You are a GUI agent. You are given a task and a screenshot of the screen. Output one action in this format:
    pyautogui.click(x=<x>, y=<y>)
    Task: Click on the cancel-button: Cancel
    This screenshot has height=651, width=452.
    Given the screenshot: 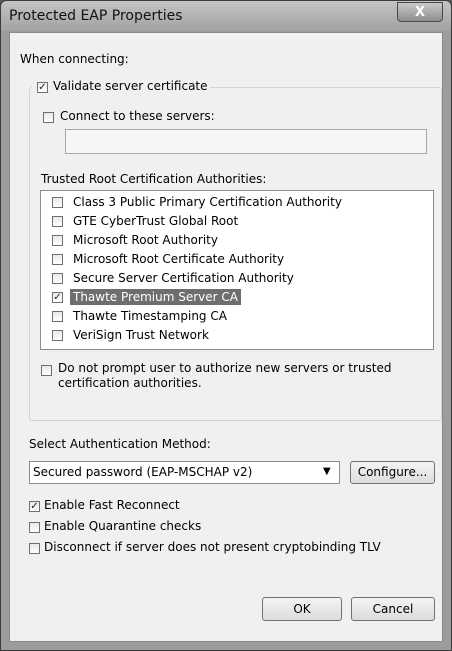 What is the action you would take?
    pyautogui.click(x=393, y=609)
    